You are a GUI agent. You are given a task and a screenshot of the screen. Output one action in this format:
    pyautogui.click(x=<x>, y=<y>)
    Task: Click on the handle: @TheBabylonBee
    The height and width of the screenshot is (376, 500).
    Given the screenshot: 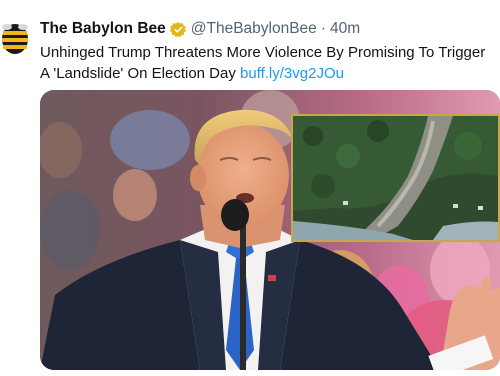 What is the action you would take?
    pyautogui.click(x=254, y=29)
    